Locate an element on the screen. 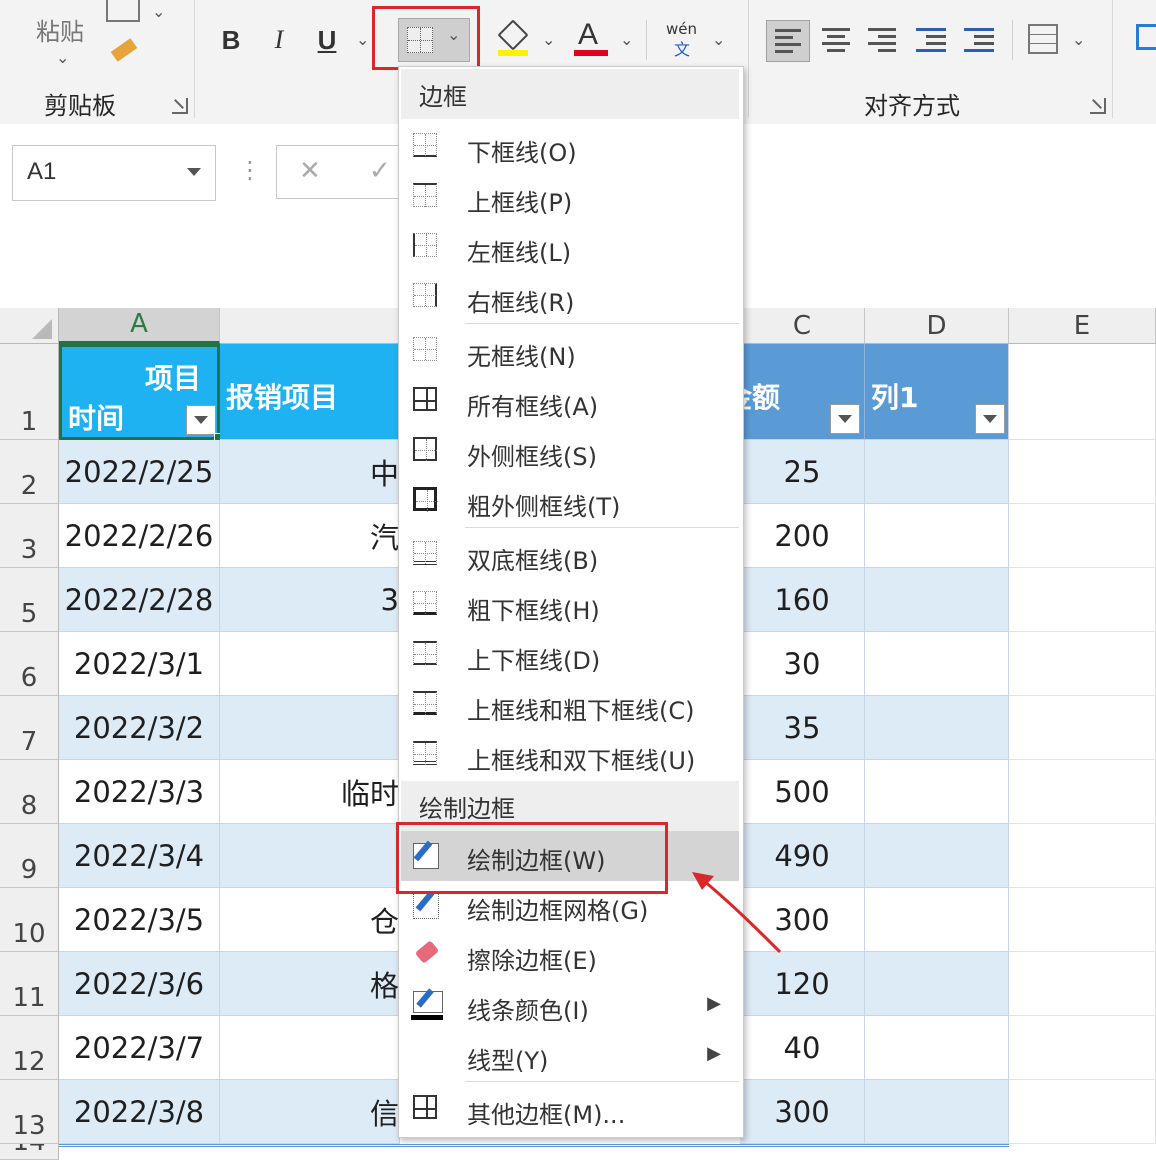  header-cell-col1: 列1 is located at coordinates (937, 392).